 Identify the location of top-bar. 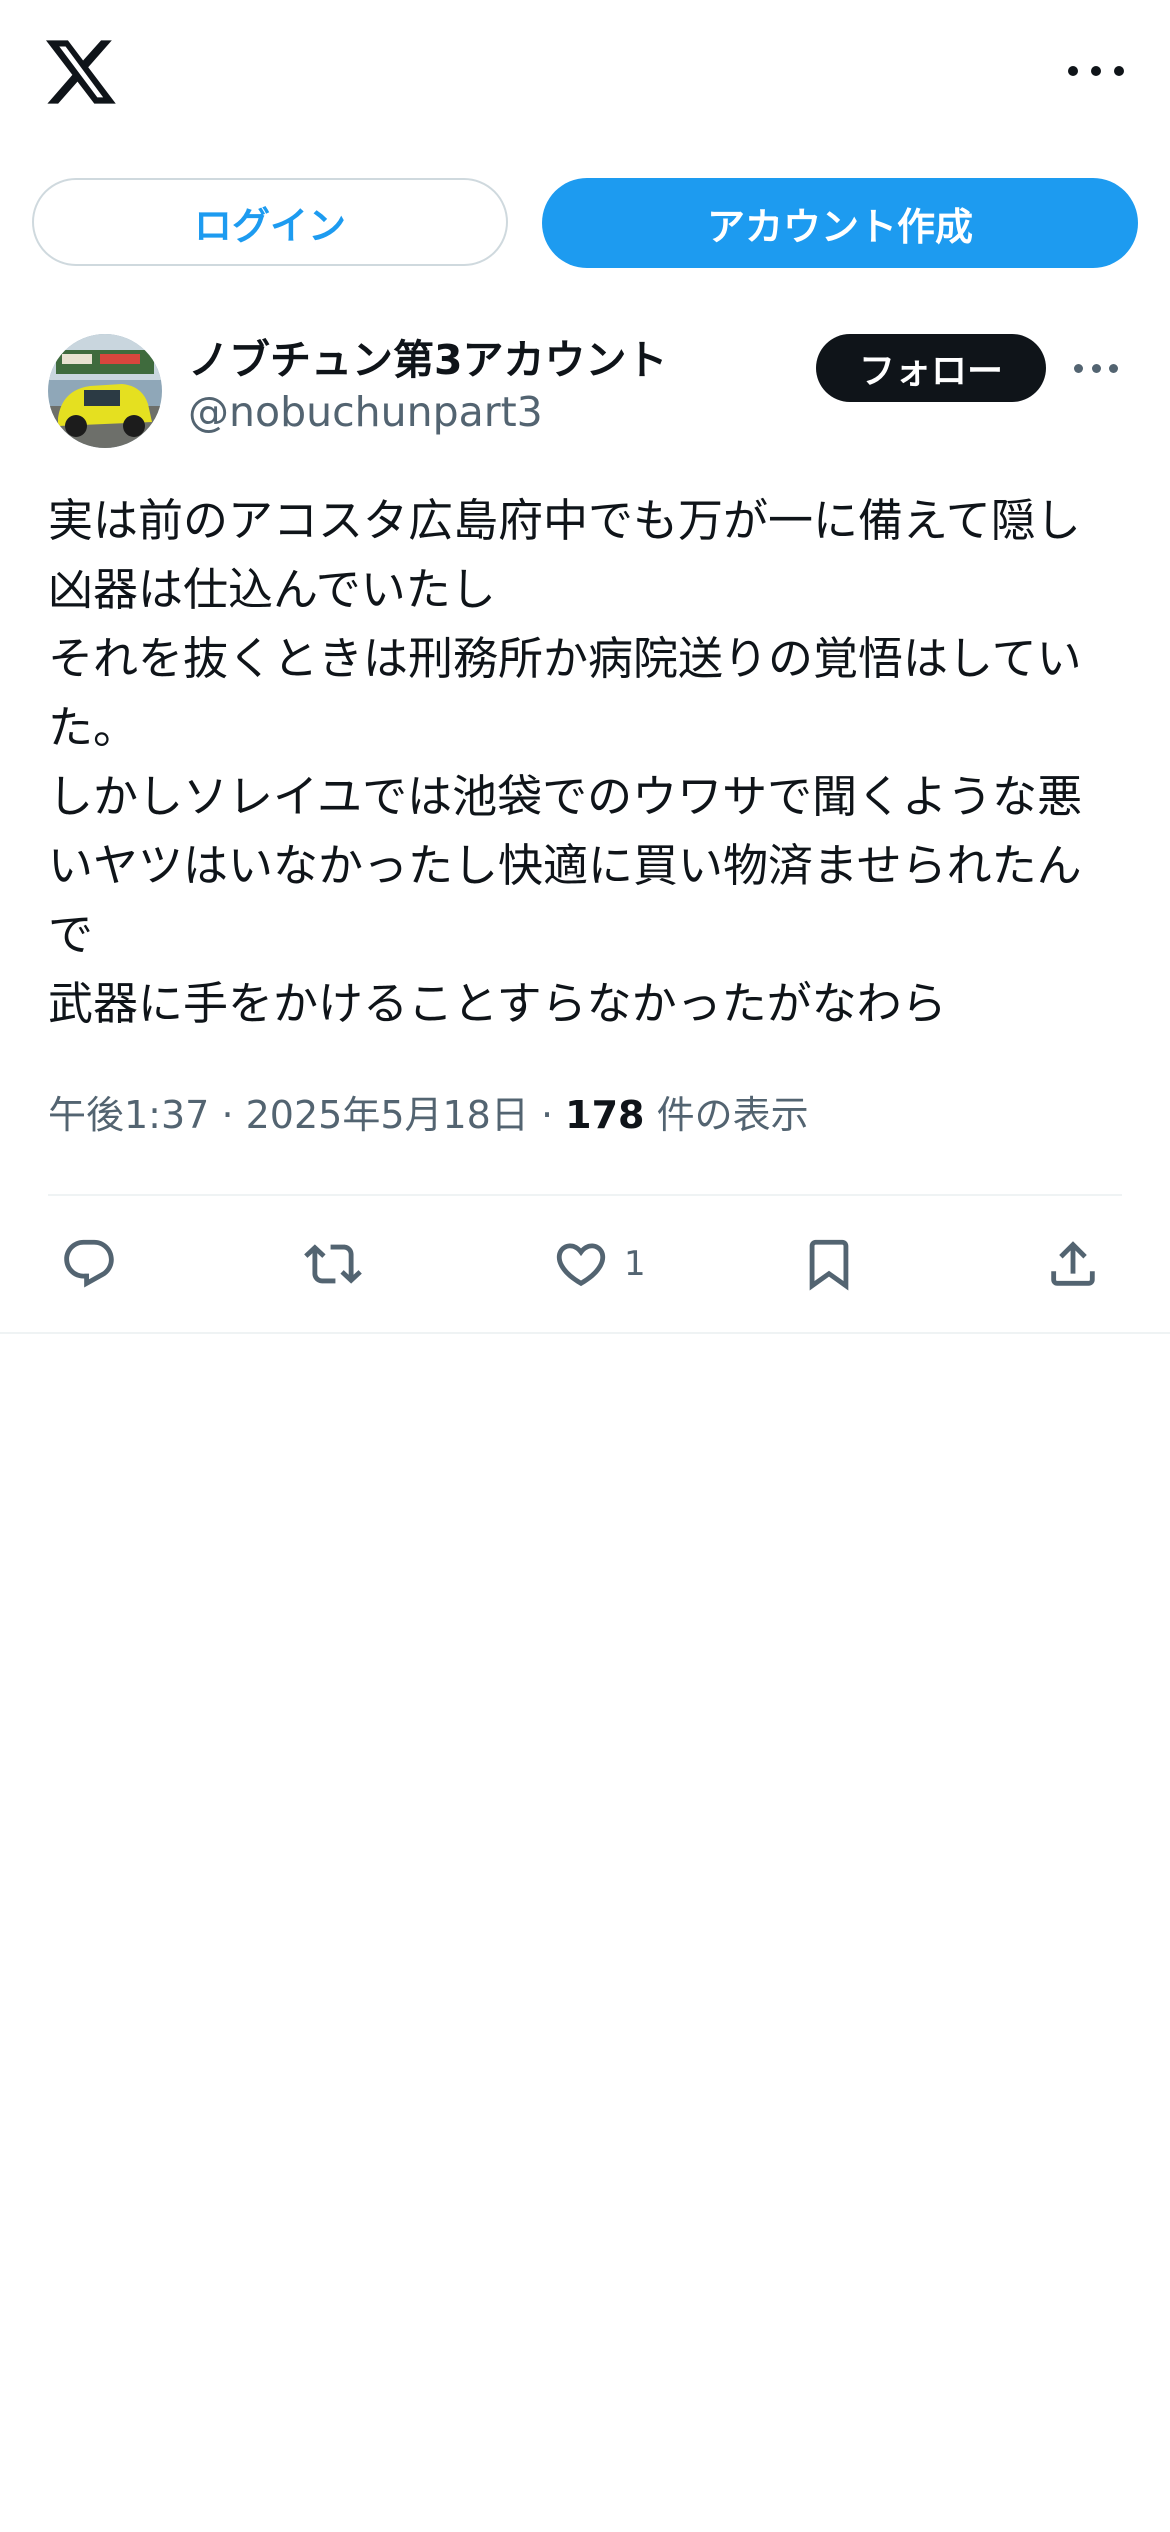
(585, 75).